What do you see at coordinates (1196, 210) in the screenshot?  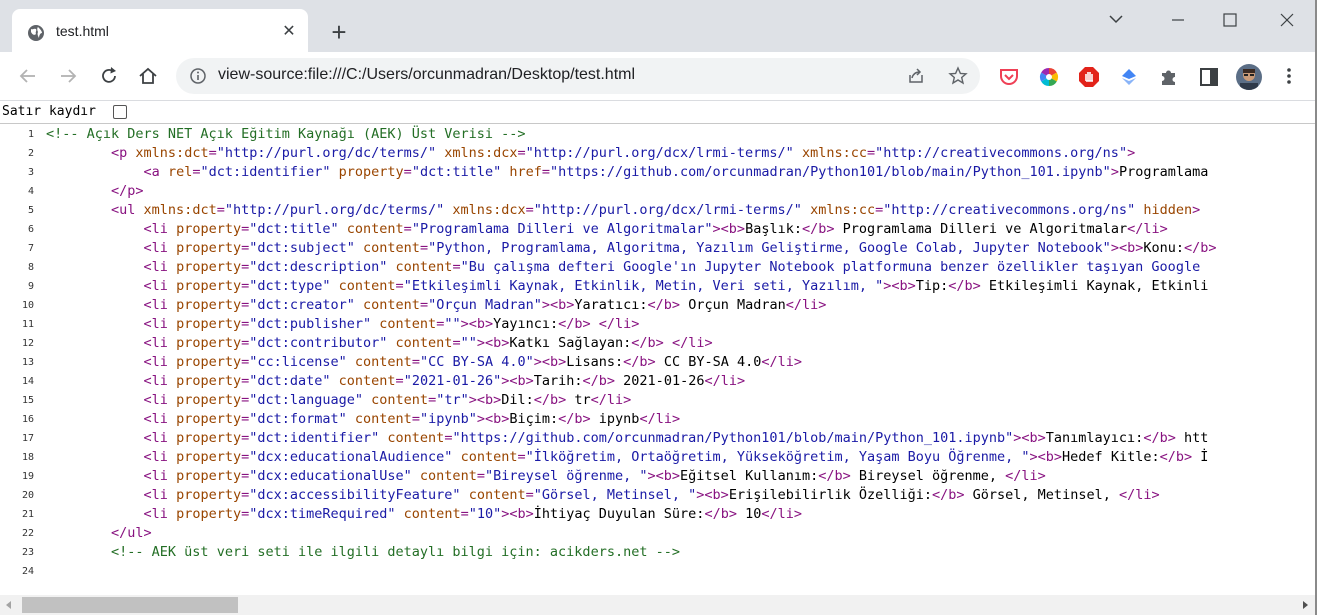 I see `code-token: >` at bounding box center [1196, 210].